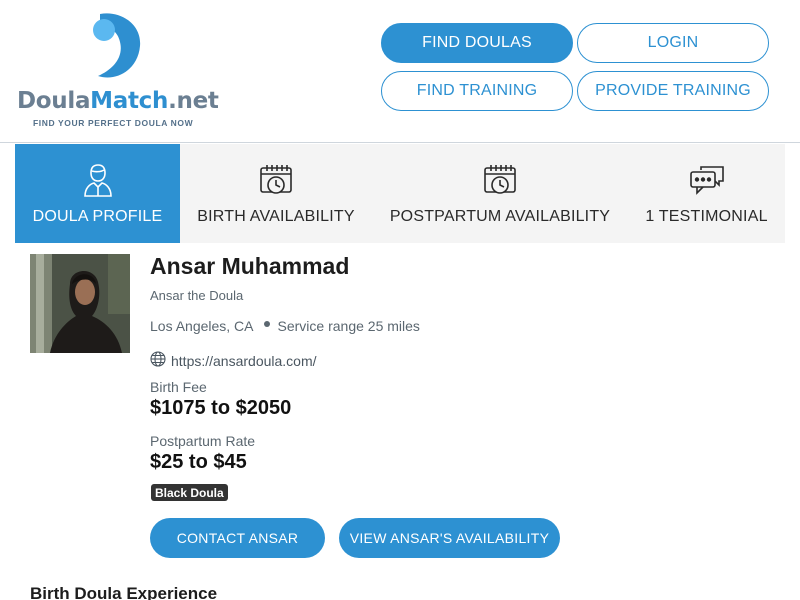  What do you see at coordinates (198, 462) in the screenshot?
I see `postpartum-rate-value: $25 to $45` at bounding box center [198, 462].